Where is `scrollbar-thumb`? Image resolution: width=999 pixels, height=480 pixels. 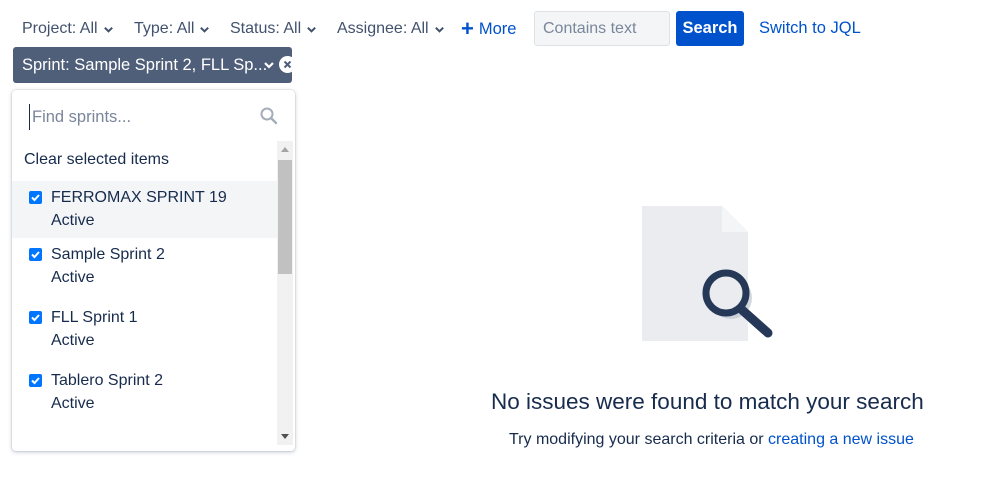
scrollbar-thumb is located at coordinates (285, 217).